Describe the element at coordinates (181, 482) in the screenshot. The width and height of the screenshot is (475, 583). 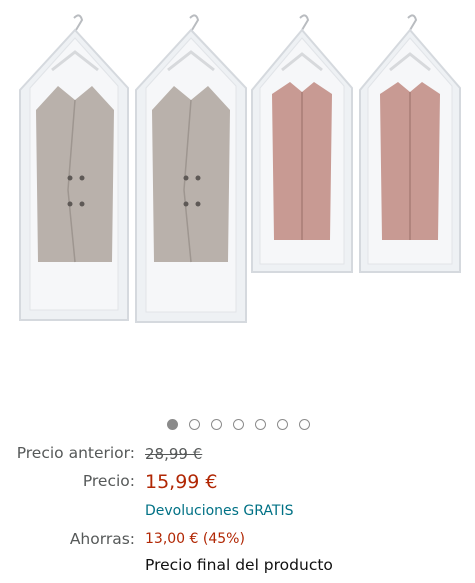
I see `price-value: 15,99 €` at that location.